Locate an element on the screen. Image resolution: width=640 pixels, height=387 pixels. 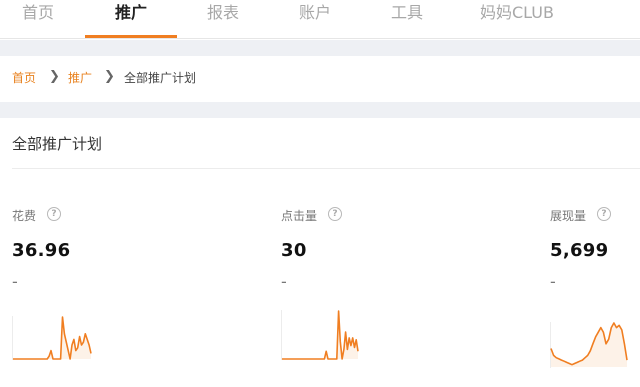
cost-sparkline is located at coordinates (52, 338).